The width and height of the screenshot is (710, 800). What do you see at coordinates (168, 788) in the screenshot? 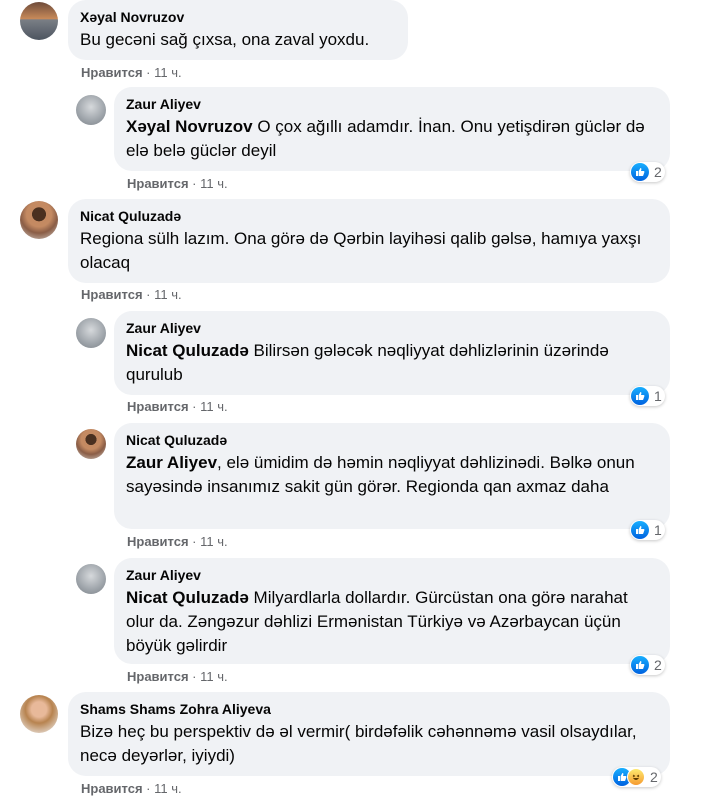
I see `timestamp: 11 ч.` at bounding box center [168, 788].